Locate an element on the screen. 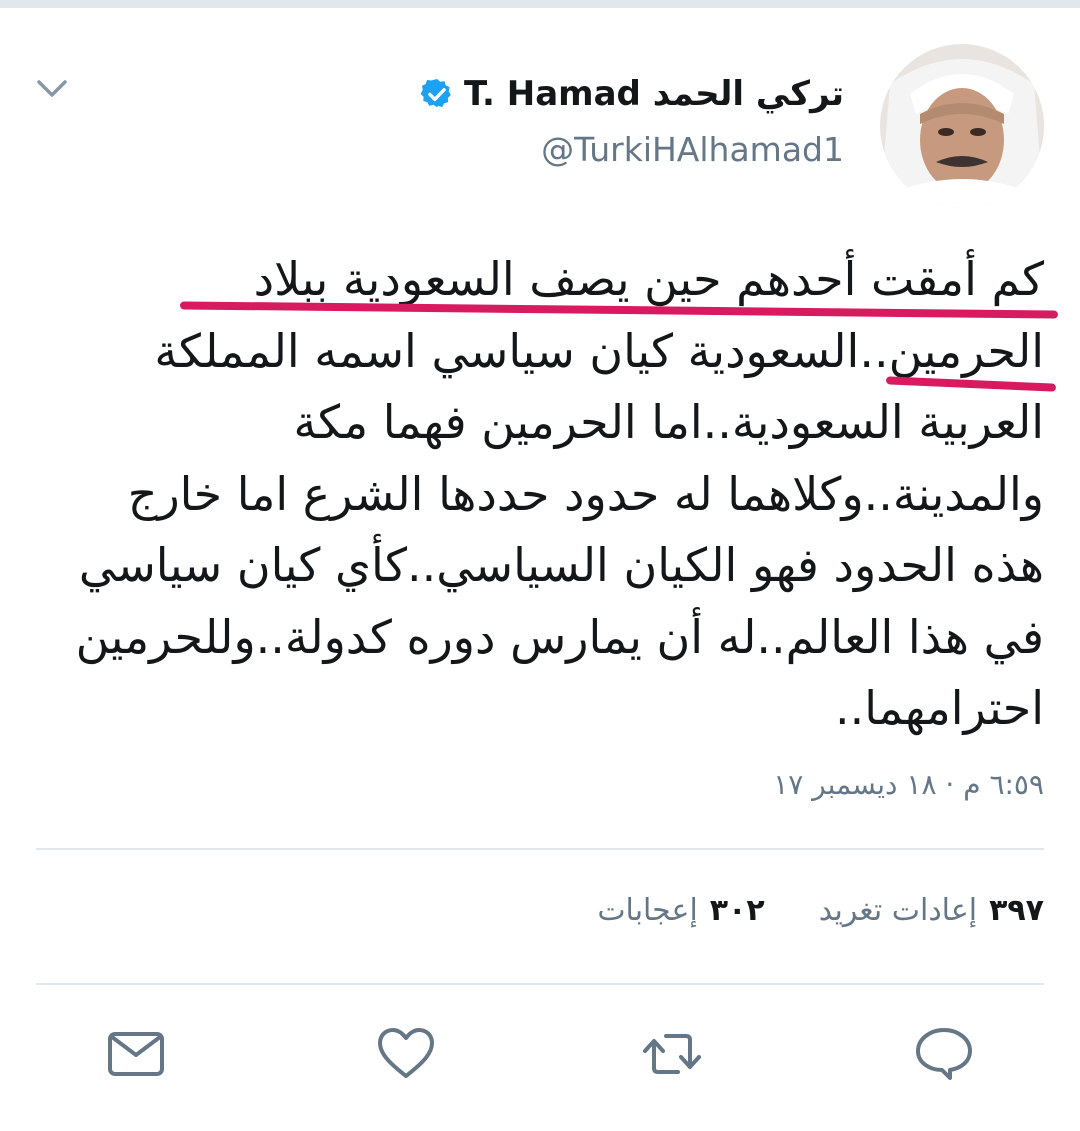 Image resolution: width=1080 pixels, height=1131 pixels. avatar-image is located at coordinates (962, 126).